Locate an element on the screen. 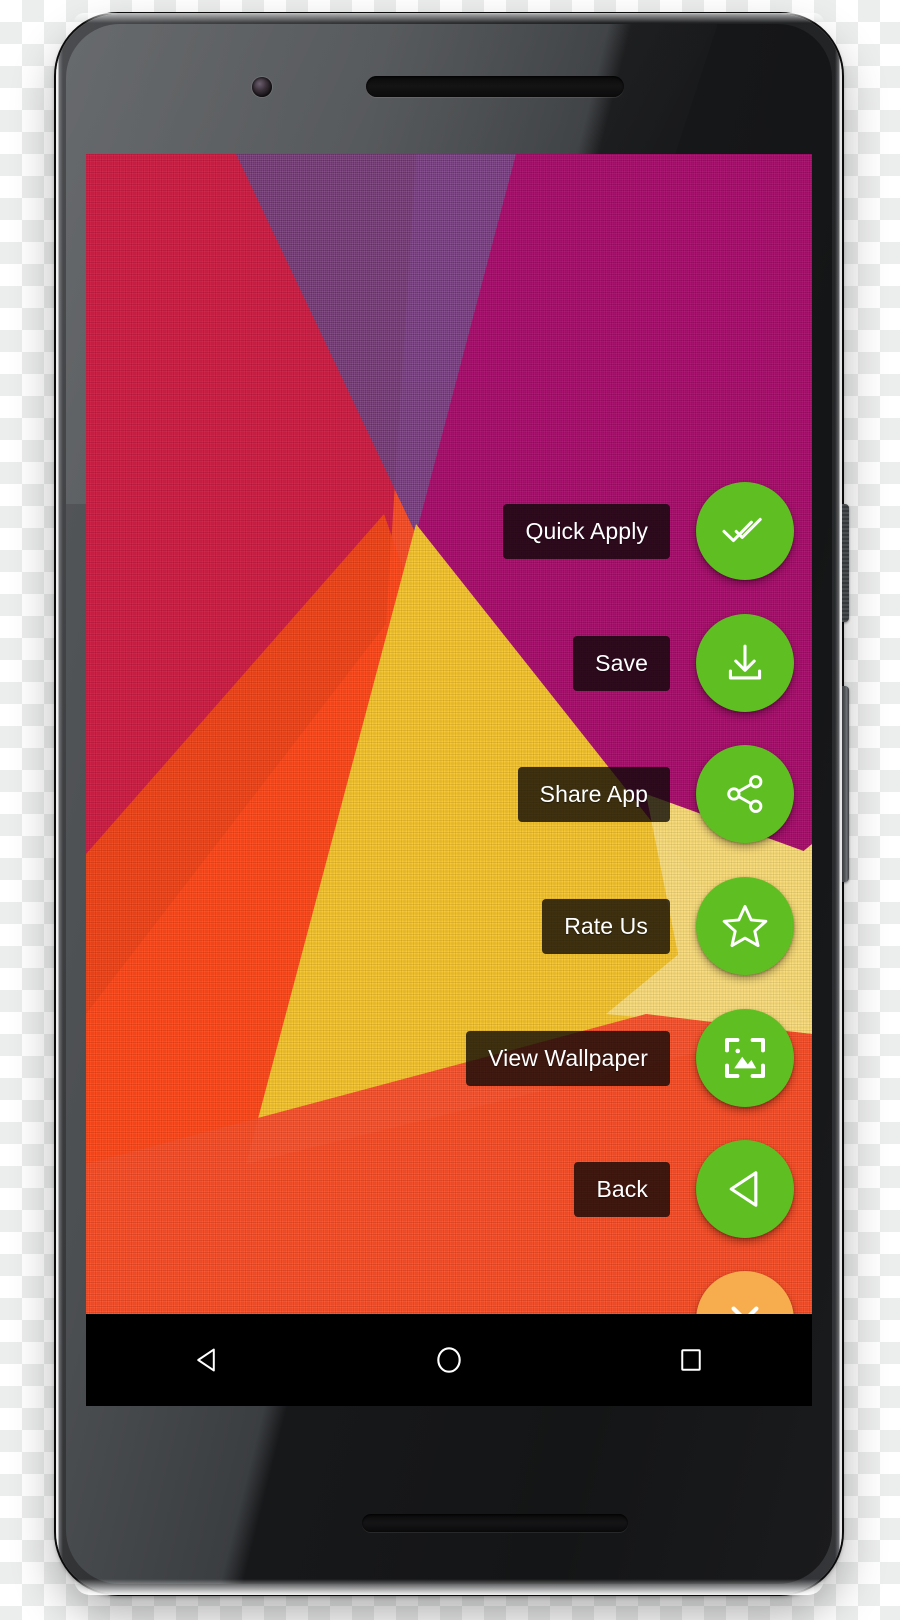 This screenshot has height=1620, width=900. menu-label-back: Back is located at coordinates (622, 1189).